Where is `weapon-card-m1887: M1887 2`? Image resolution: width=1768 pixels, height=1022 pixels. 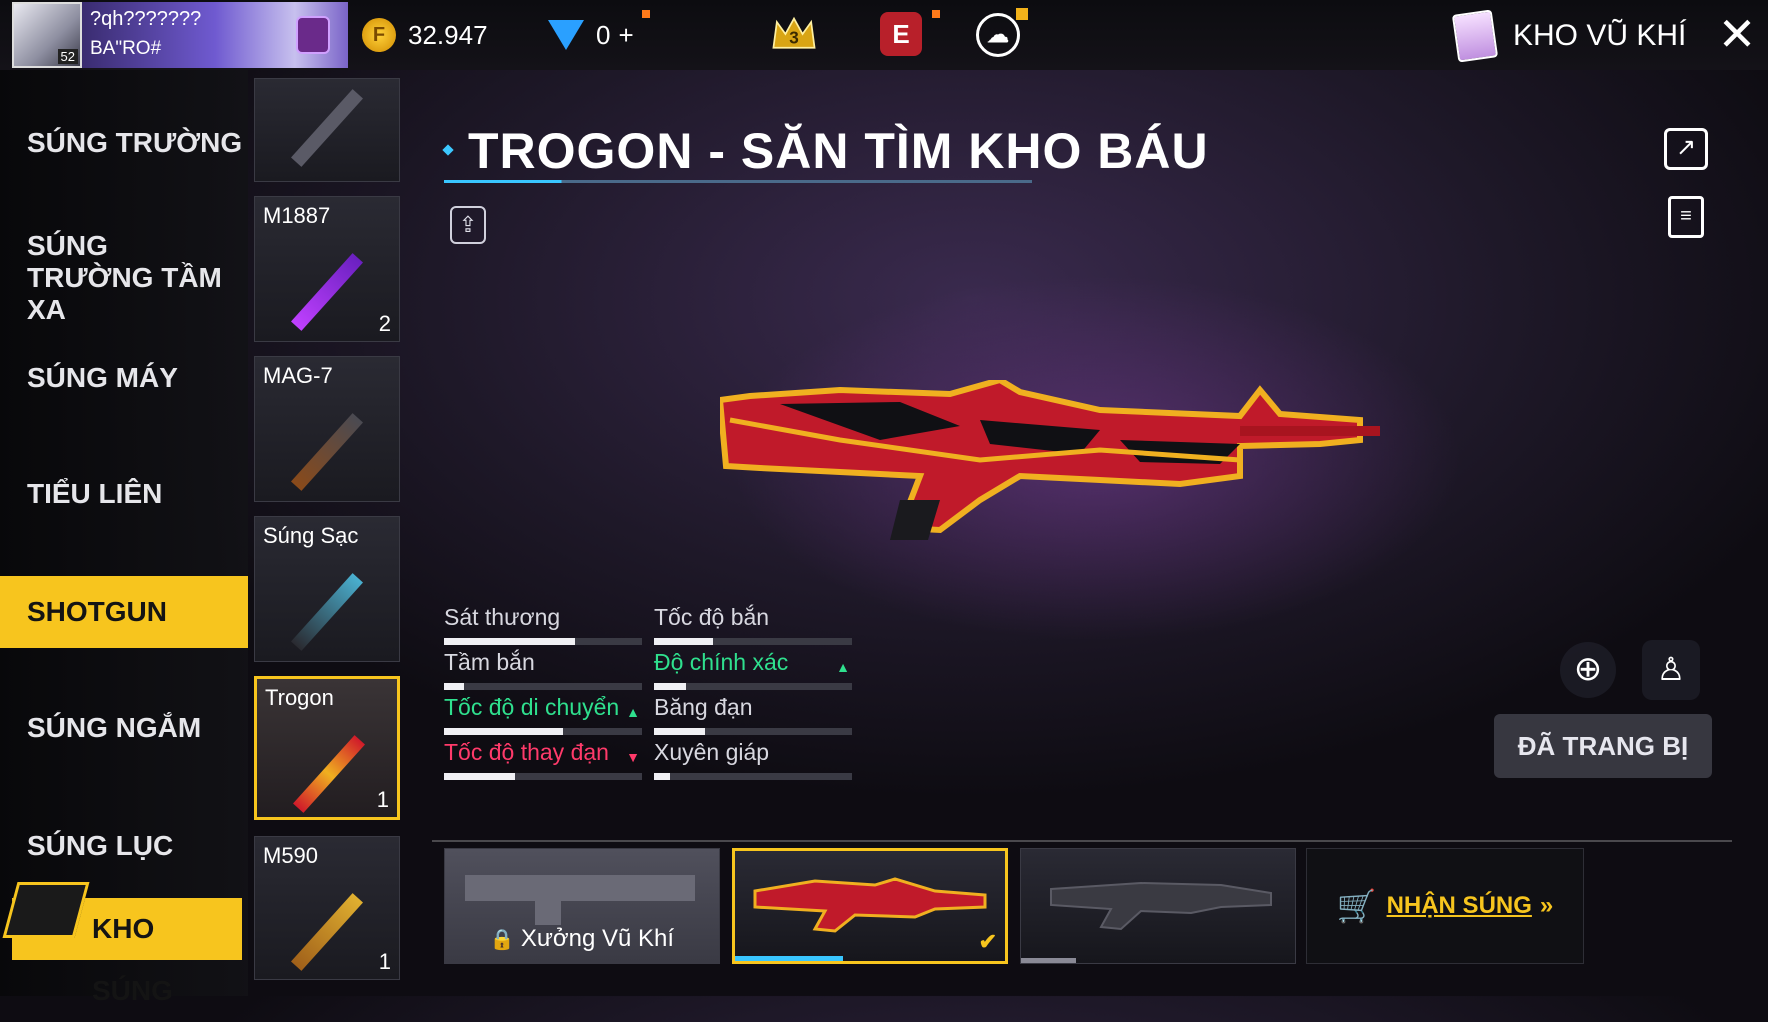
weapon-card-m1887: M1887 2 is located at coordinates (327, 269).